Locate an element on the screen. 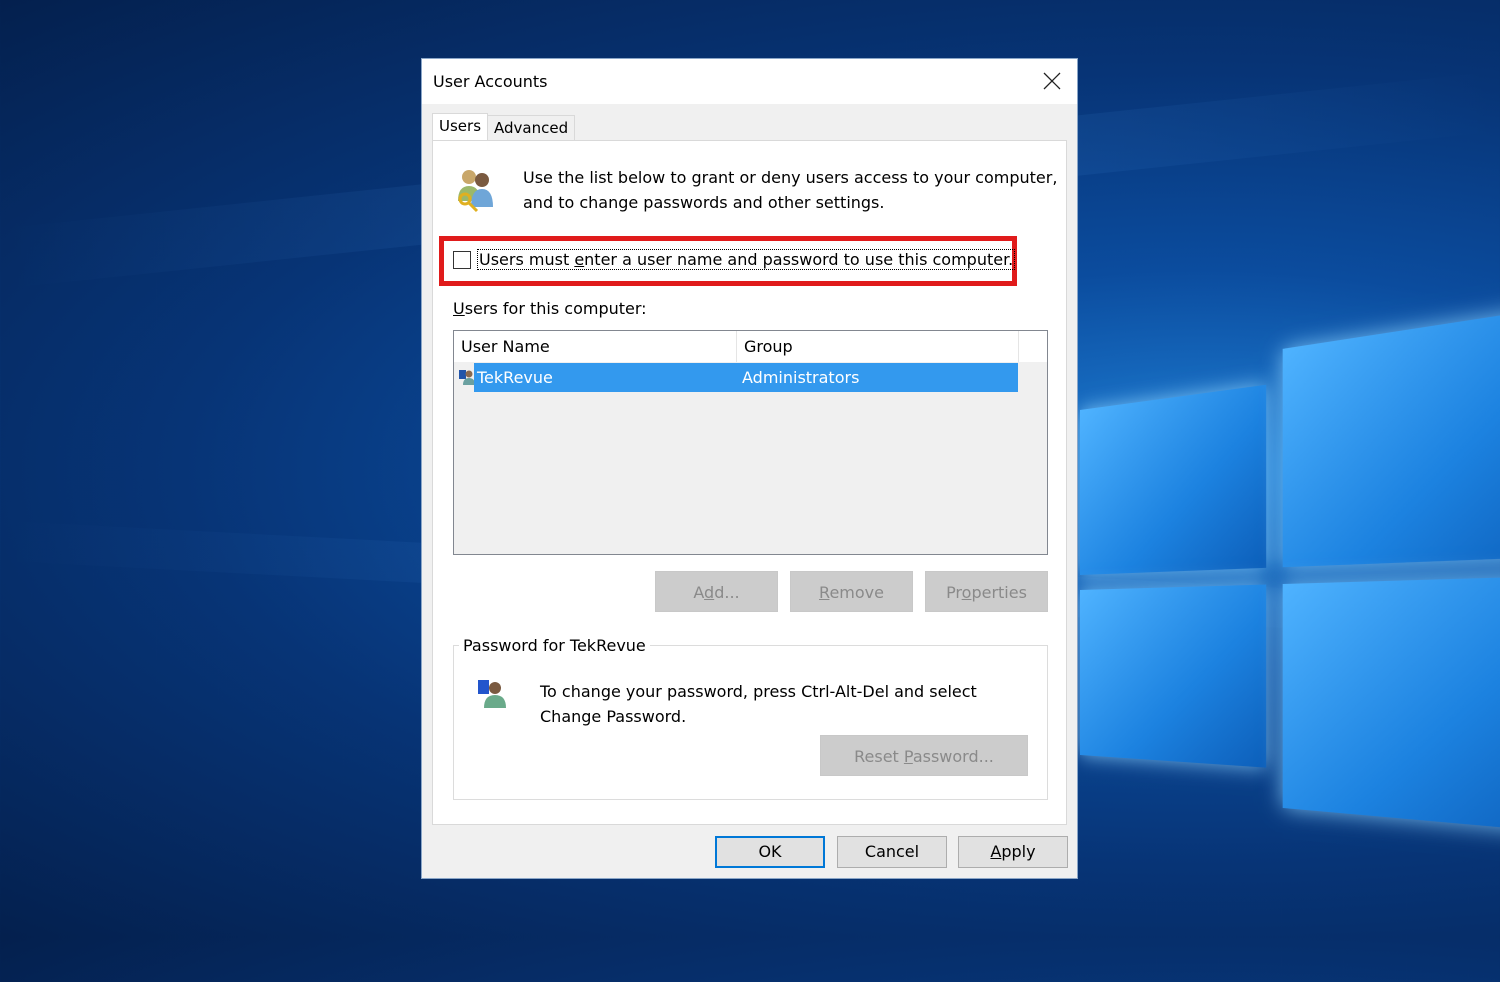 The height and width of the screenshot is (982, 1500). title-bar: User Accounts is located at coordinates (749, 81).